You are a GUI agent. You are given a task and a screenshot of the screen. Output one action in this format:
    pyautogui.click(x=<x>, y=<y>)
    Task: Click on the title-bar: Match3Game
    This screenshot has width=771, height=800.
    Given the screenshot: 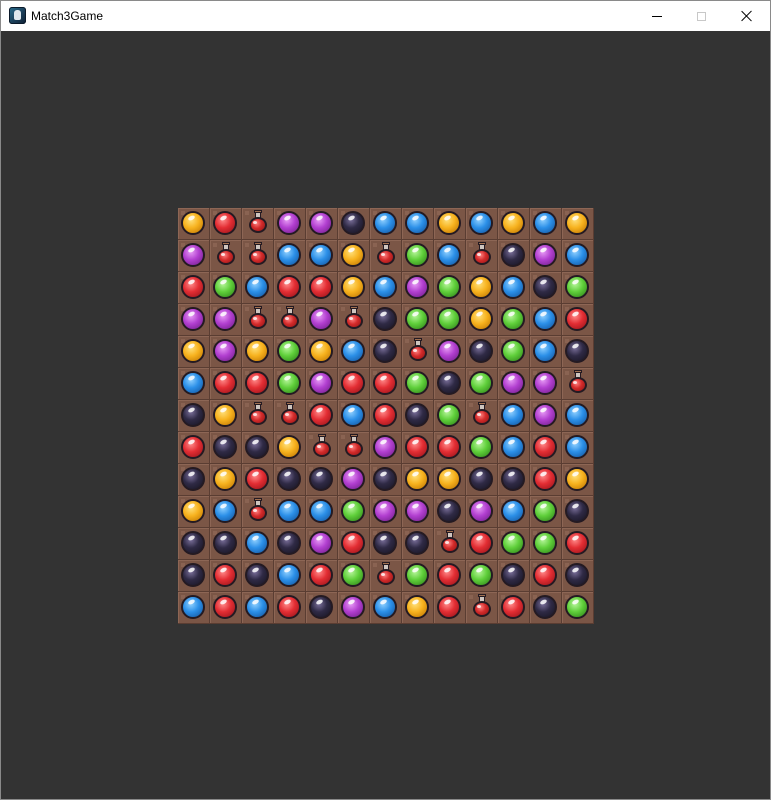 What is the action you would take?
    pyautogui.click(x=385, y=16)
    